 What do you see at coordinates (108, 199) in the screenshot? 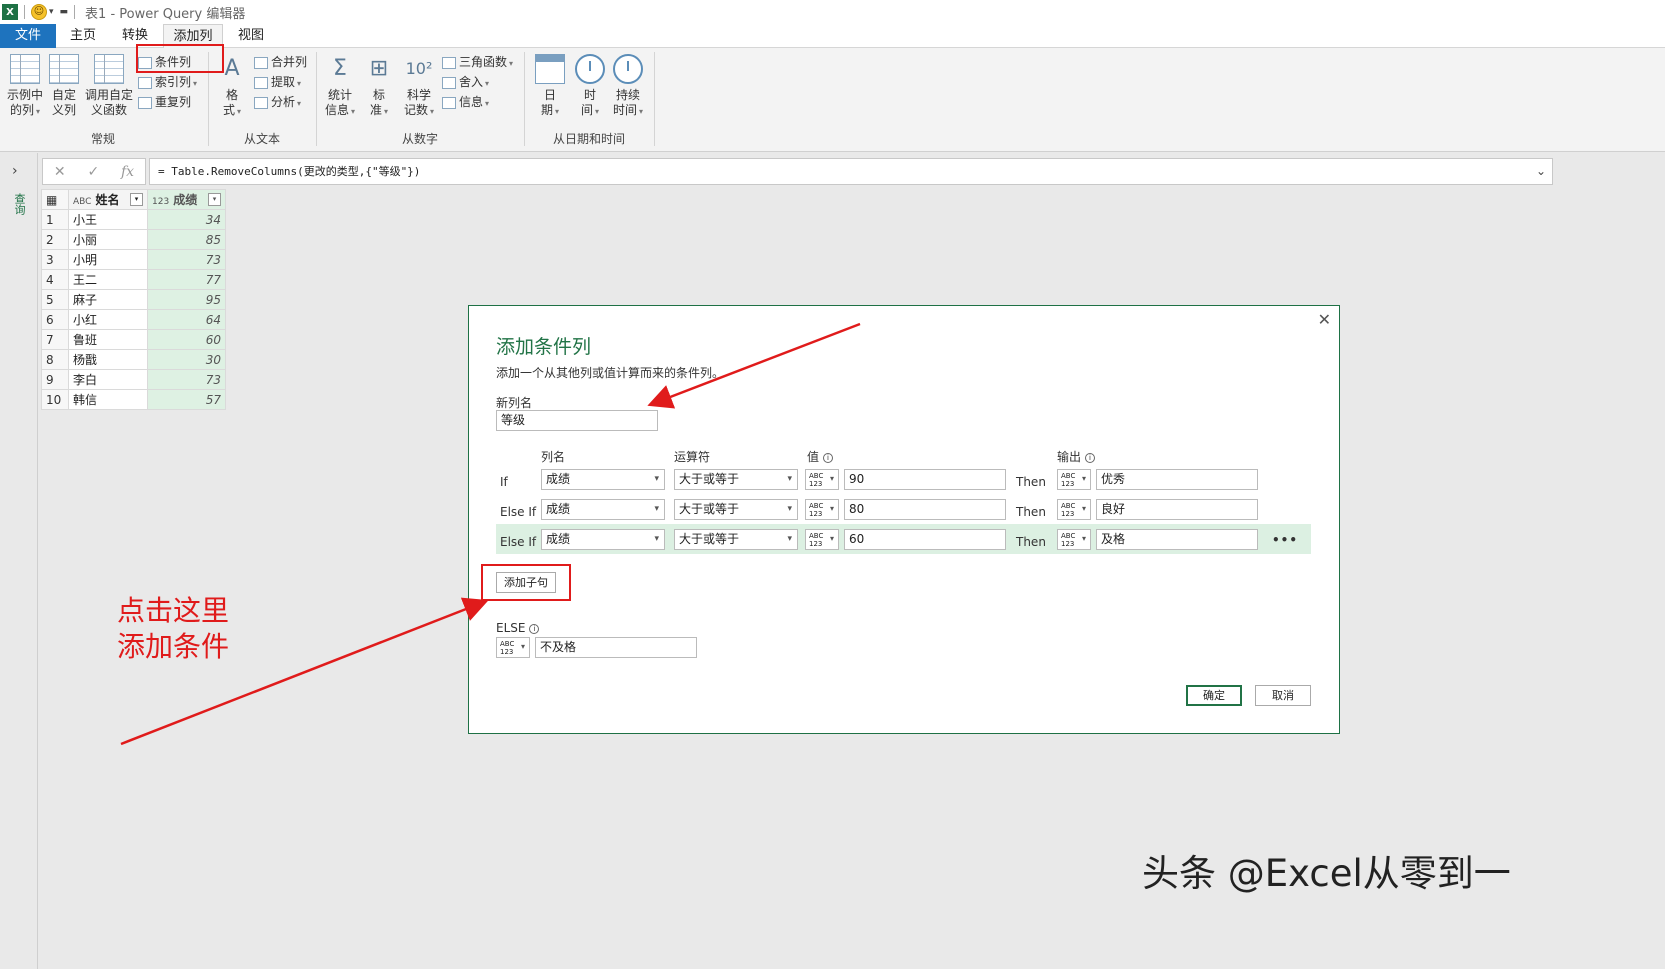
I see `column-header-name: ABC 姓名 ▾` at bounding box center [108, 199].